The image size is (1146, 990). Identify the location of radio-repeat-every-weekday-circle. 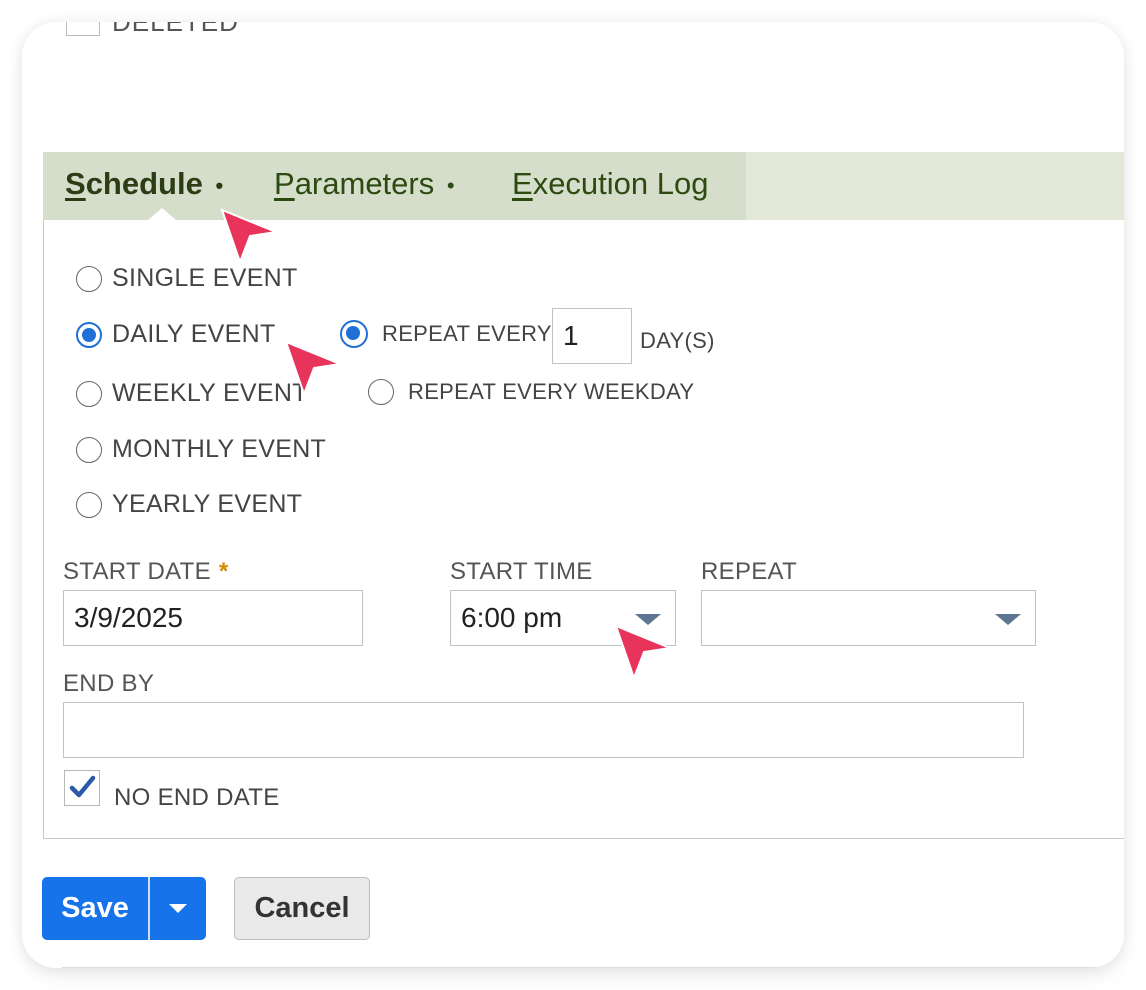
(381, 392).